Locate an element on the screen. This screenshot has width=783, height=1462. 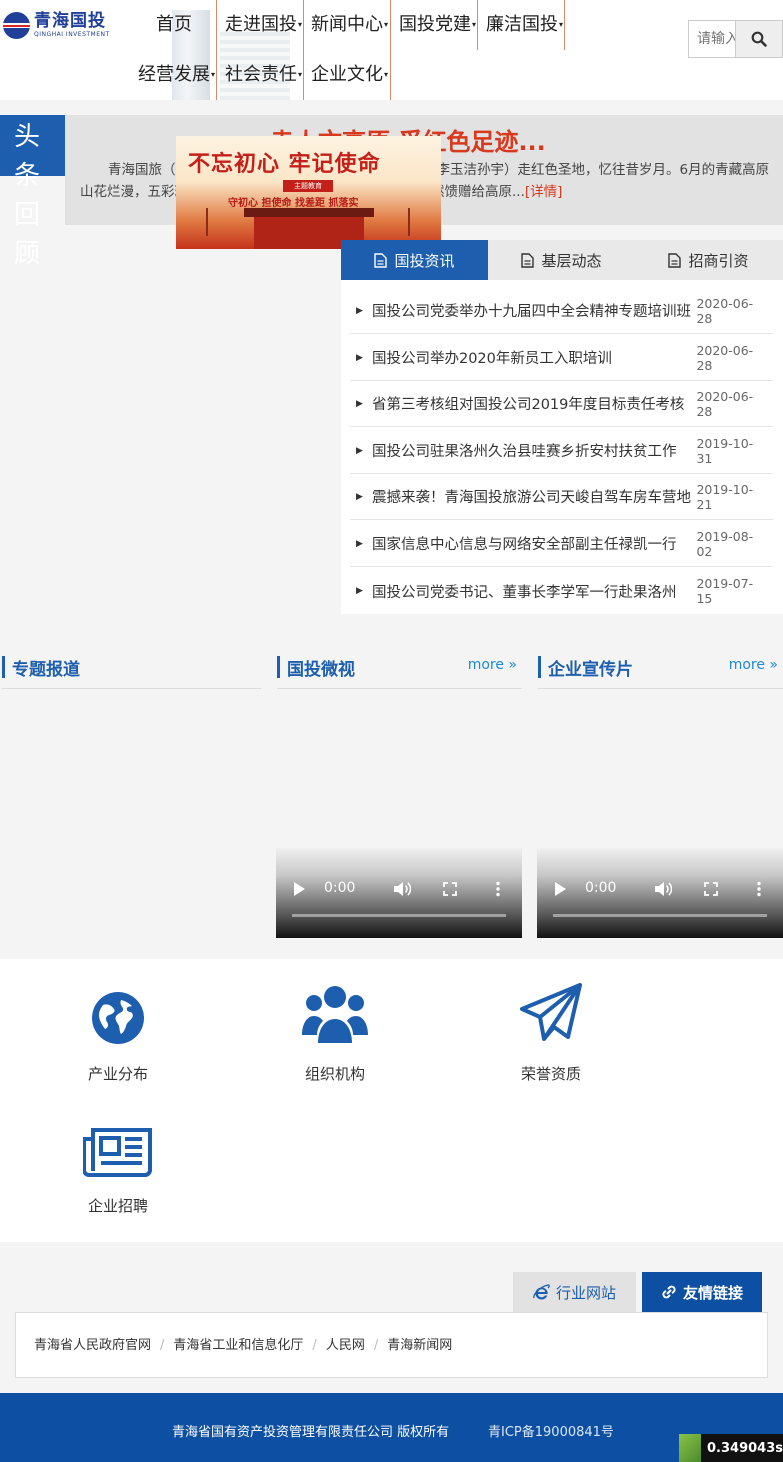
micro-video-player: 0:00 is located at coordinates (399, 893).